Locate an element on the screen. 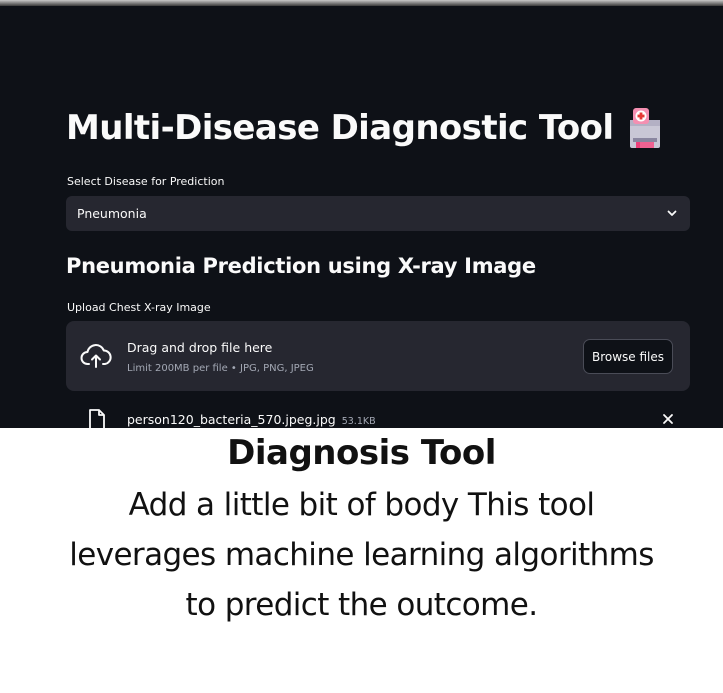 The height and width of the screenshot is (693, 723). disease-select-value: Pneumonia is located at coordinates (112, 213).